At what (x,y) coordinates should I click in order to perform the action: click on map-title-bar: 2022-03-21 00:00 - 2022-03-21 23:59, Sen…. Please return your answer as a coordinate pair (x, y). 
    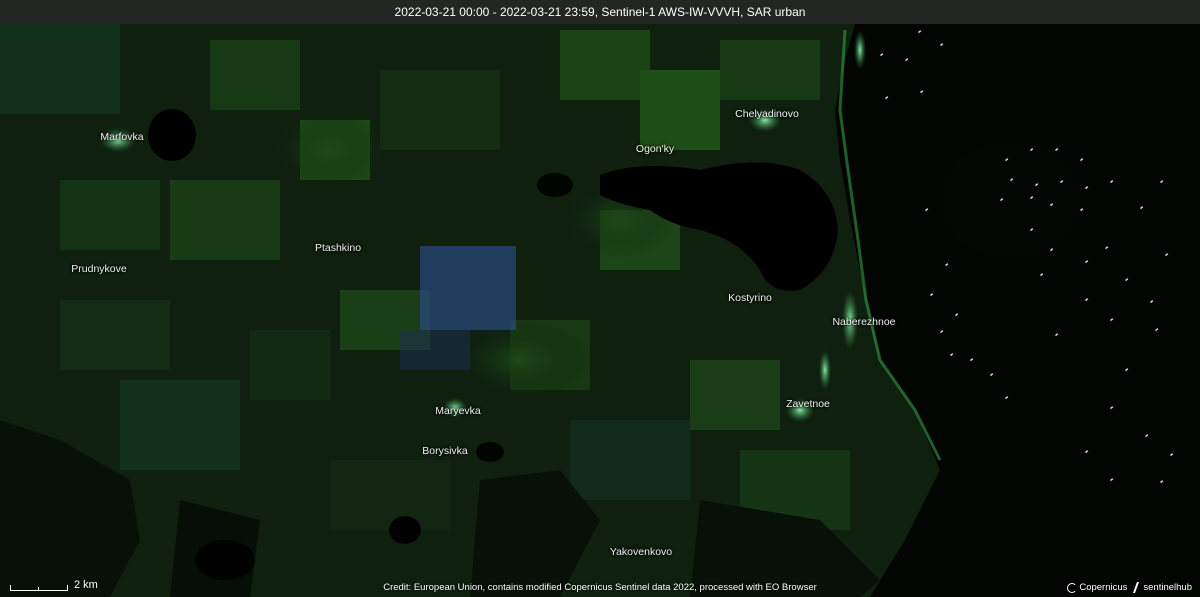
    Looking at the image, I should click on (600, 12).